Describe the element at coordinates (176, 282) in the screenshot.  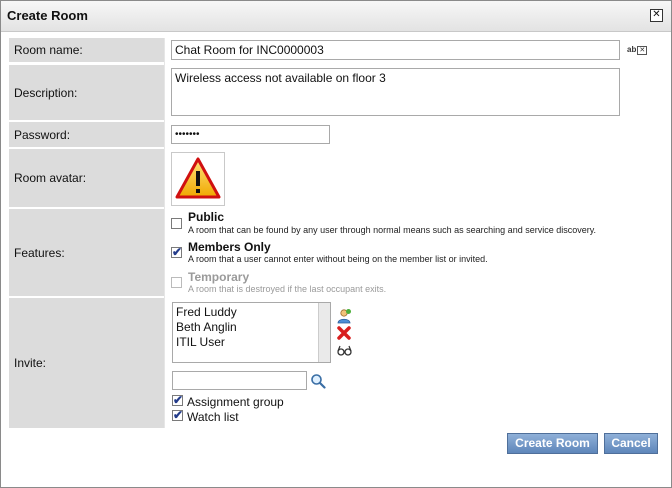
I see `temporary-checkbox` at that location.